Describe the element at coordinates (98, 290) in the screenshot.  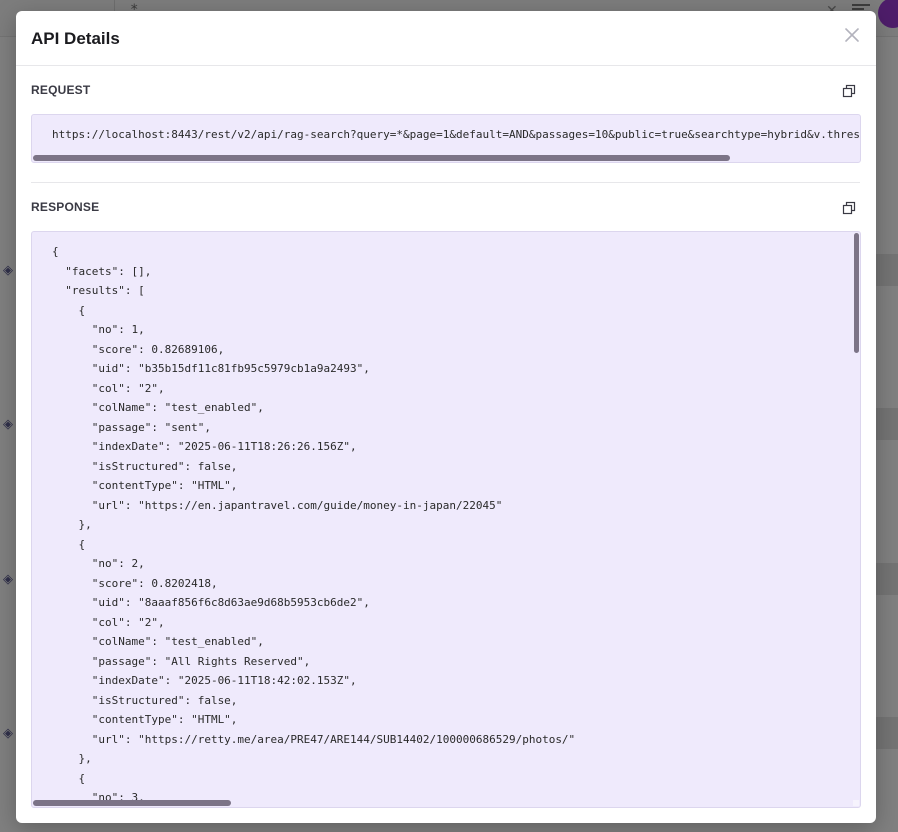
I see `response-json-line: "results": [` at that location.